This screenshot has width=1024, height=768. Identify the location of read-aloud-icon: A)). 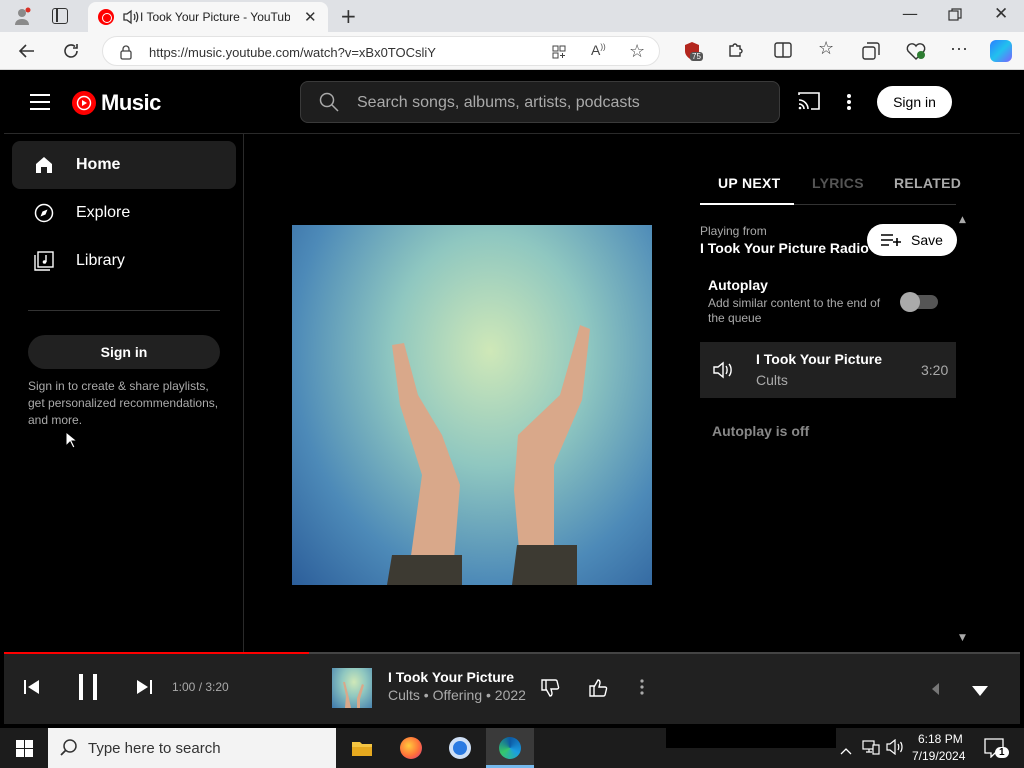
(598, 50).